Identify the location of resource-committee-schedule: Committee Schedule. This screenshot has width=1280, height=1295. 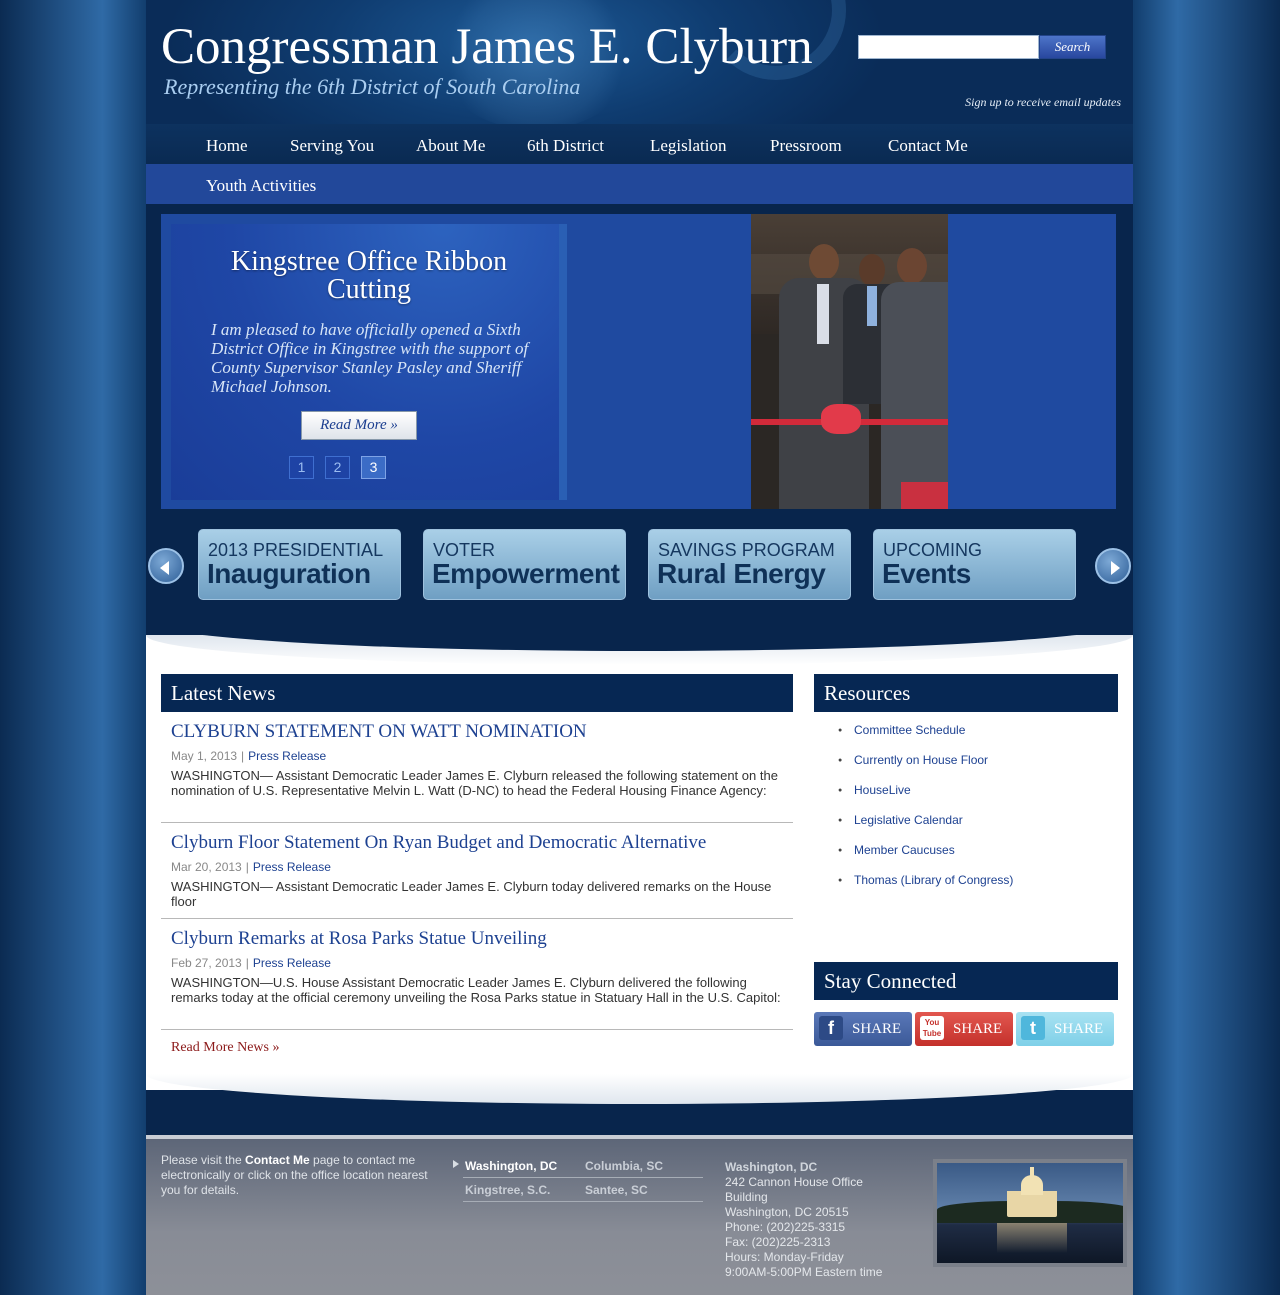
(923, 730).